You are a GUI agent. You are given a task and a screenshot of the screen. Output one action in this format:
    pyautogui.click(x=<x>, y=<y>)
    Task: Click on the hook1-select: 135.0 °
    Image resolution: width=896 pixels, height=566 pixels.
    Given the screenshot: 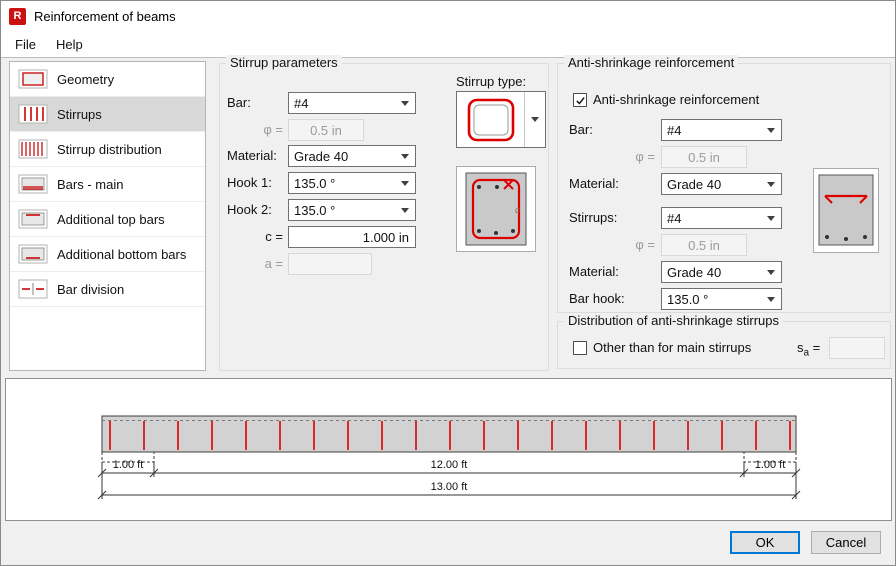 What is the action you would take?
    pyautogui.click(x=352, y=183)
    